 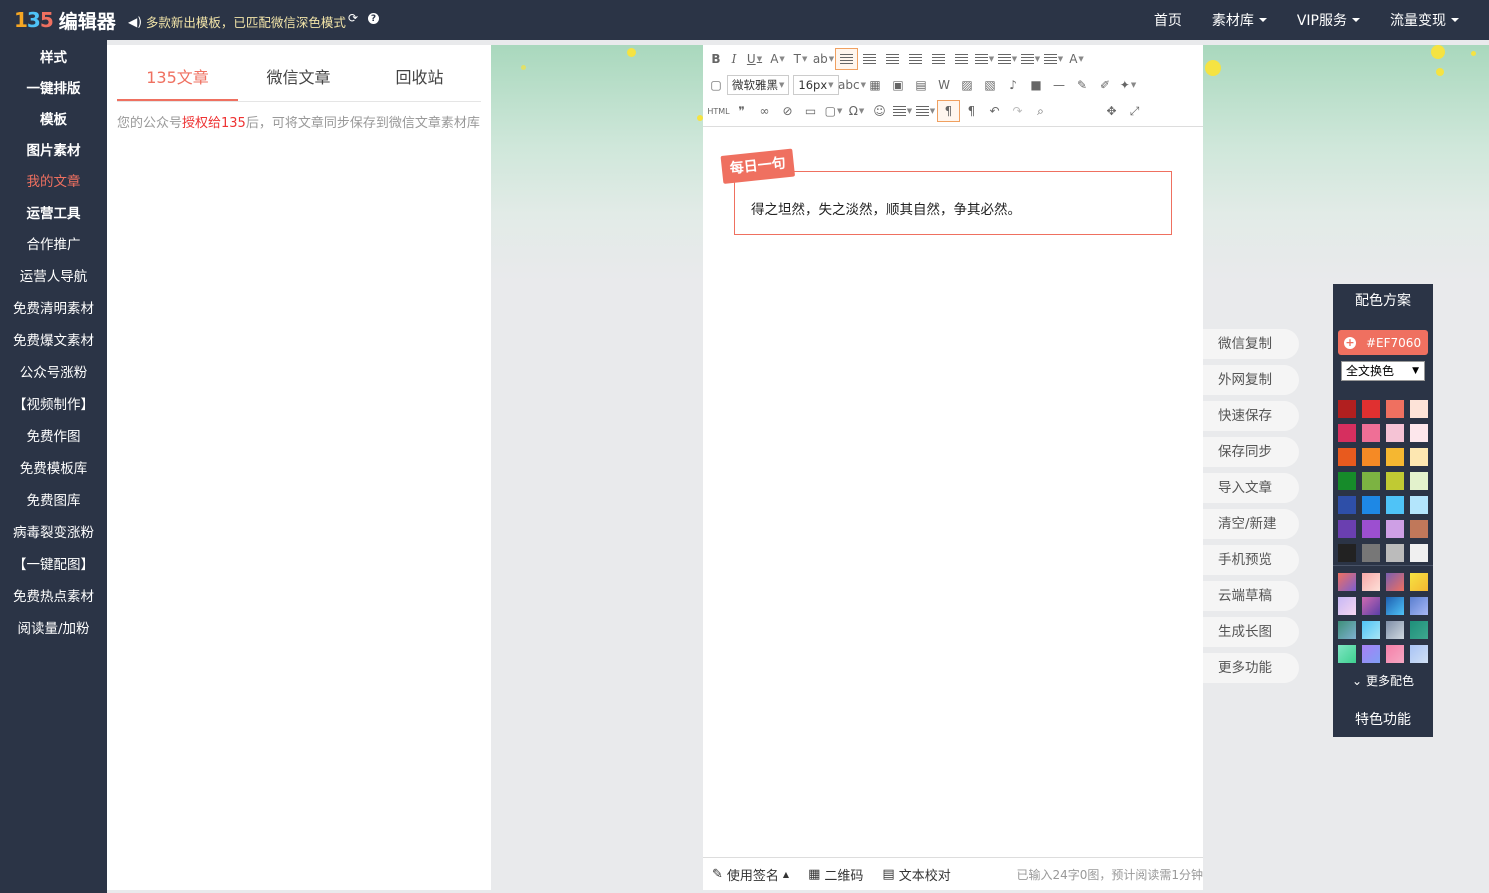 What do you see at coordinates (53, 86) in the screenshot?
I see `sidebar-item-one-click-layout: 一键排版` at bounding box center [53, 86].